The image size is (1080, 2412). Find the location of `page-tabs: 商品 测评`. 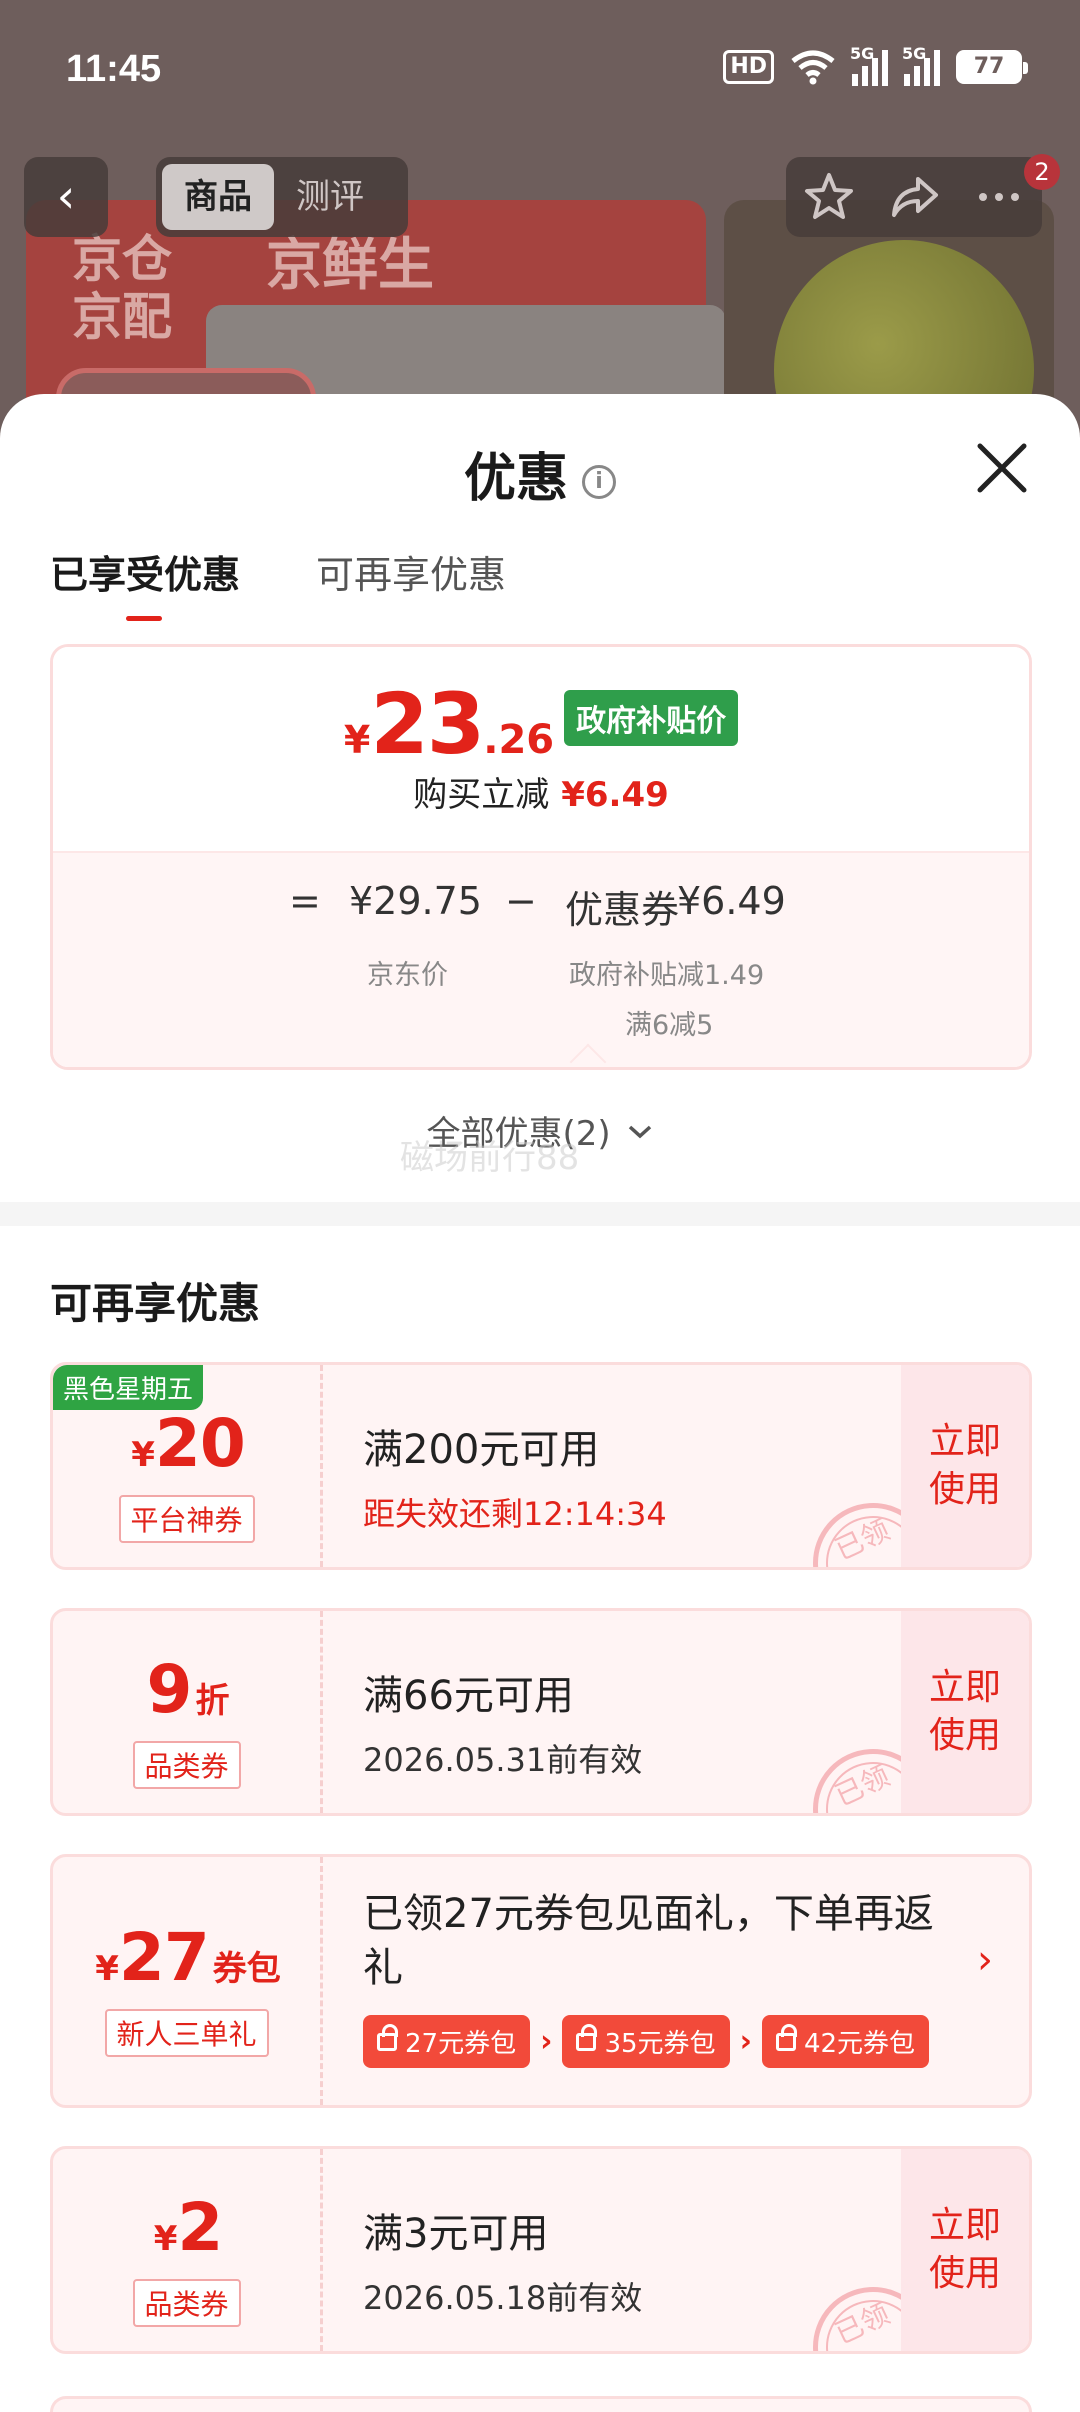

page-tabs: 商品 测评 is located at coordinates (282, 197).